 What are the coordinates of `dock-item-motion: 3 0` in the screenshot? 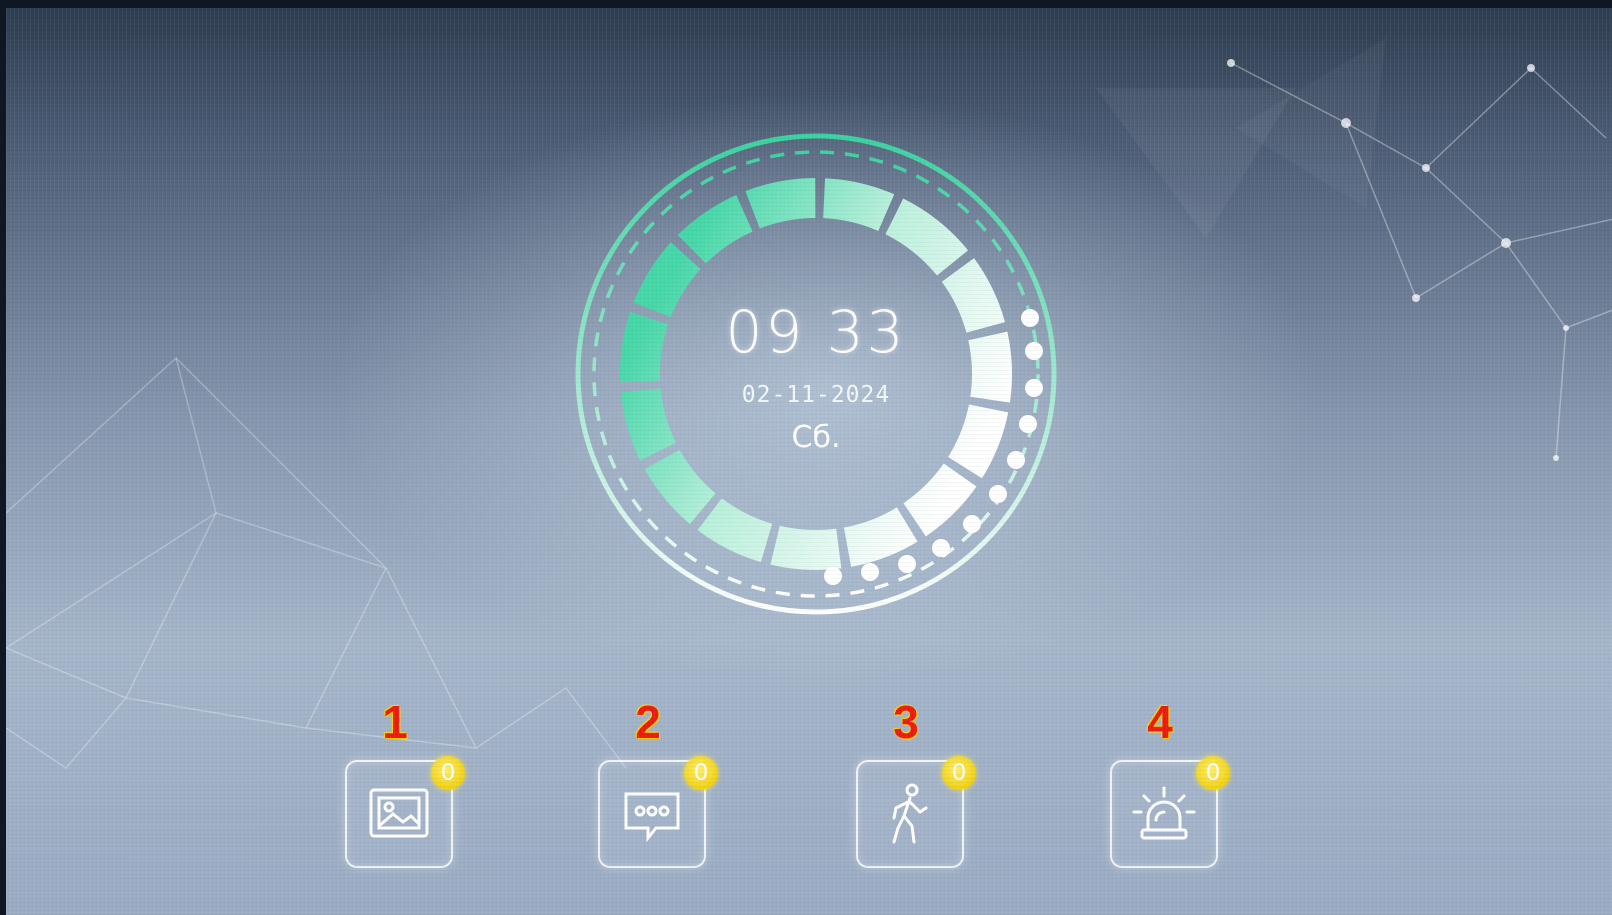 It's located at (921, 789).